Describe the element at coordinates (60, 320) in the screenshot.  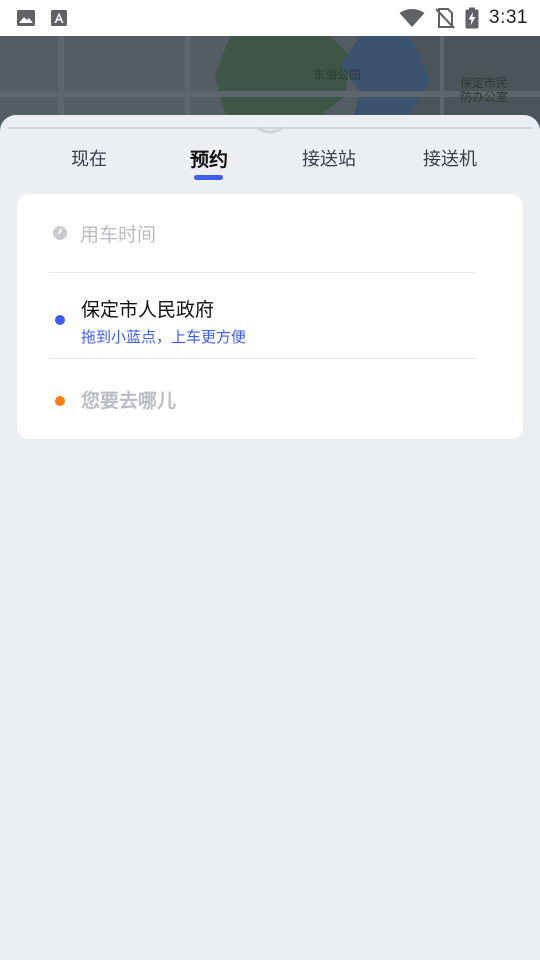
I see `origin-dot-icon` at that location.